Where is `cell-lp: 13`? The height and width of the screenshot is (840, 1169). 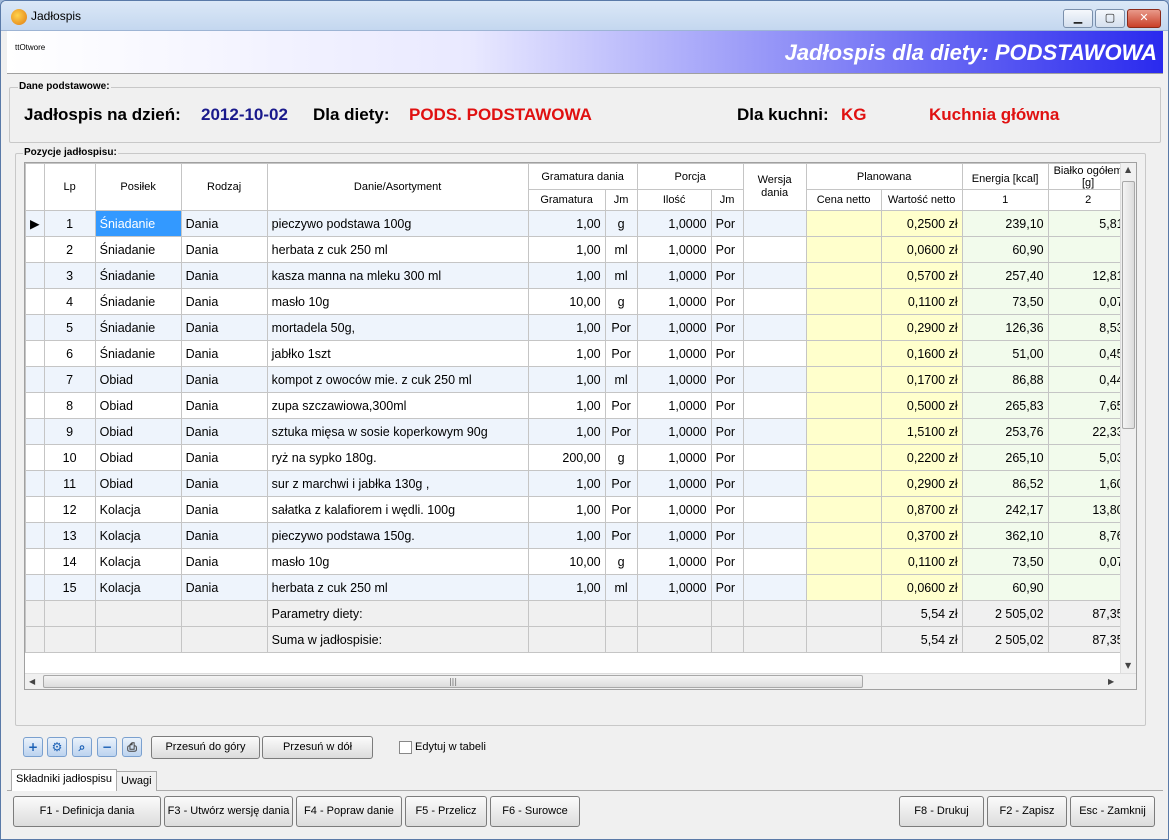 cell-lp: 13 is located at coordinates (69, 535).